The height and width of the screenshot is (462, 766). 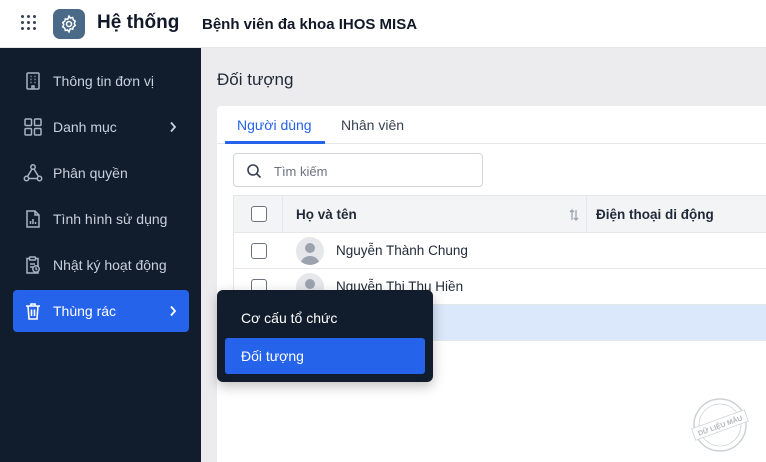 I want to click on sidebar-item-usage: Tình hình sử dụng, so click(x=101, y=219).